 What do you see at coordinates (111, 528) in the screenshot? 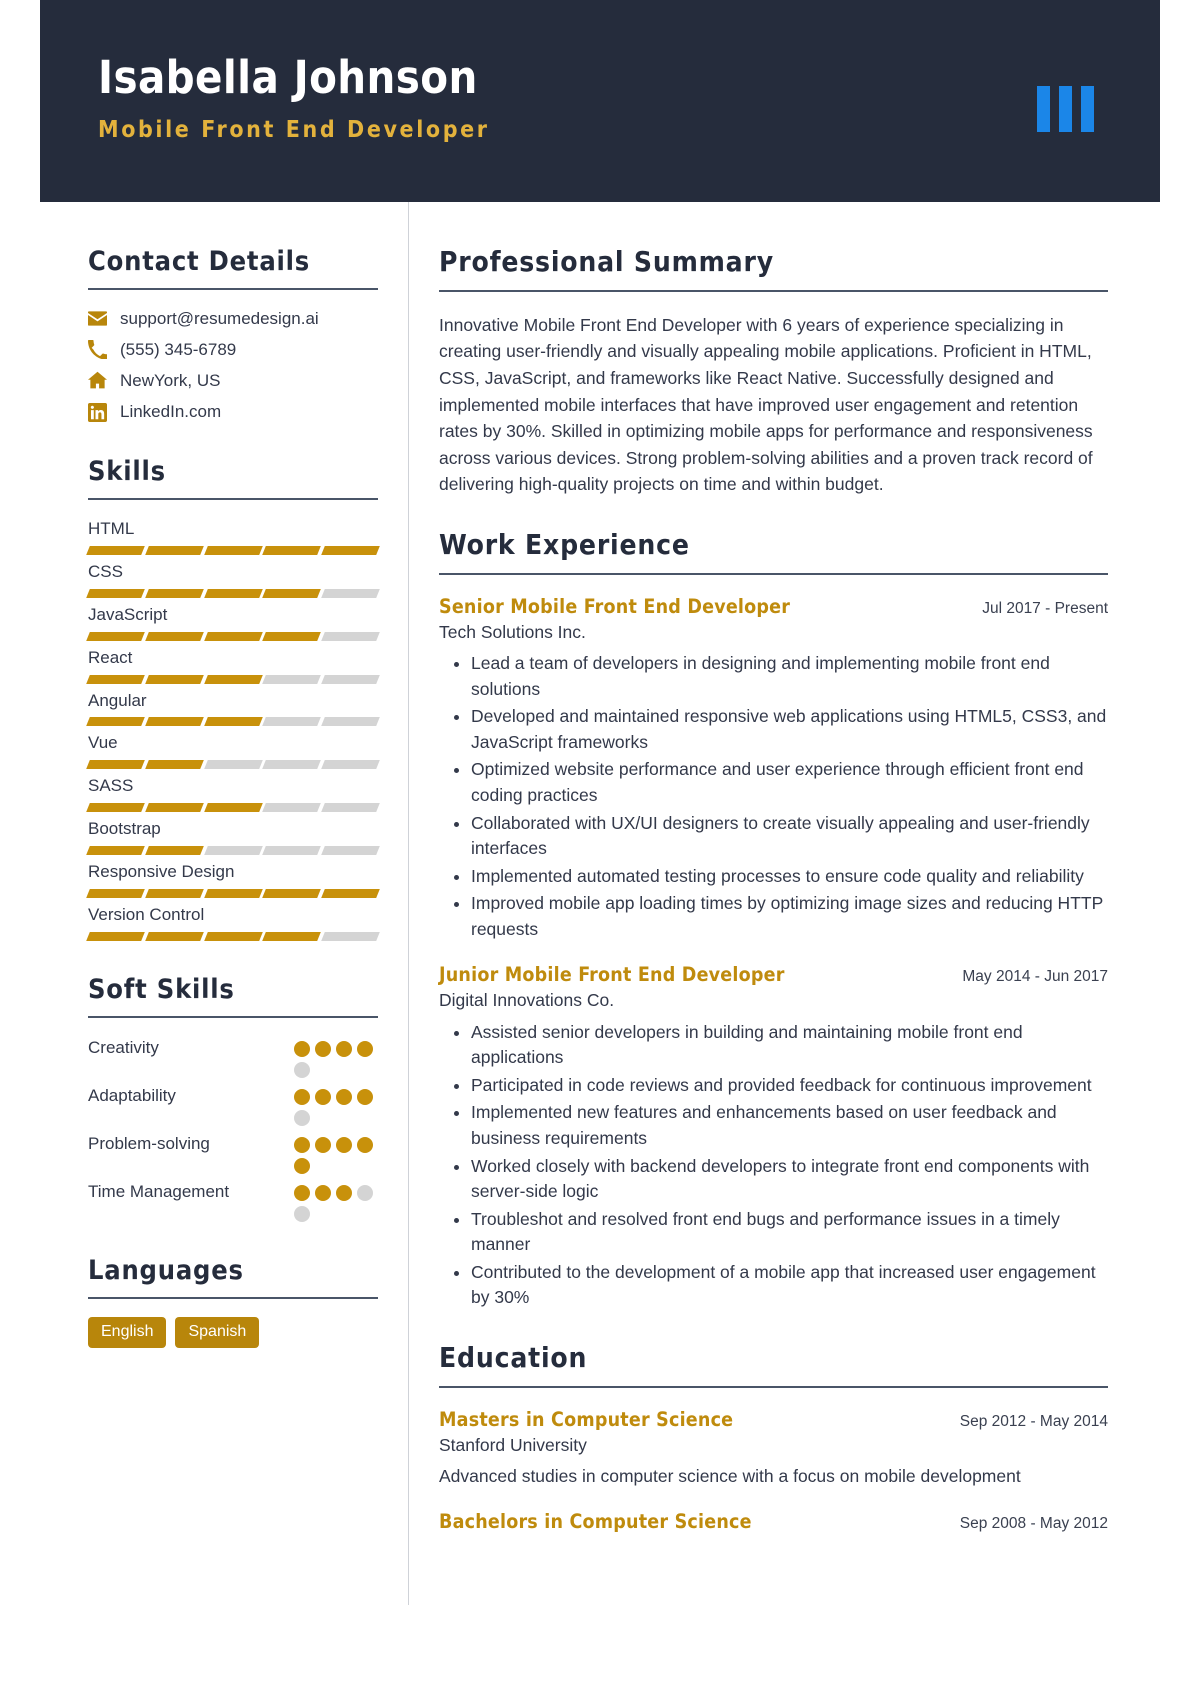
I see `skill-label: HTML` at bounding box center [111, 528].